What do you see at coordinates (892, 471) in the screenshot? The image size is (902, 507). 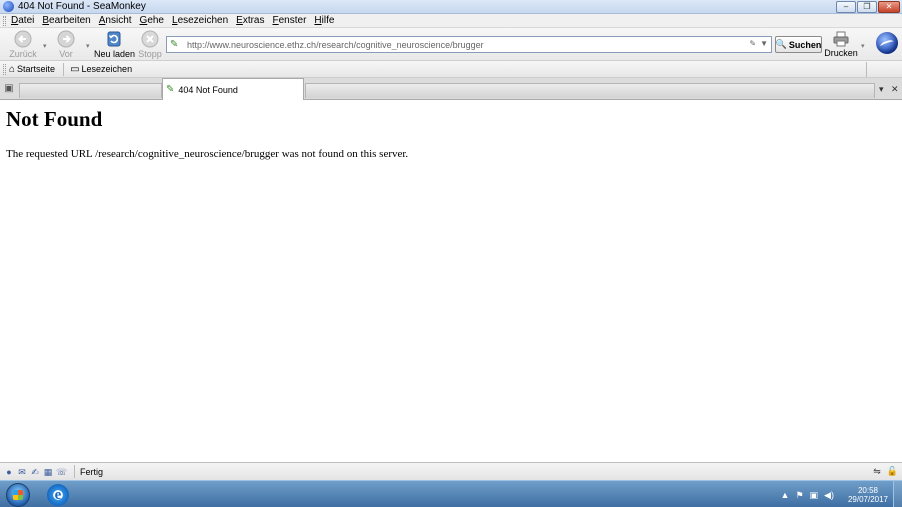 I see `security-lock-icon: 🔓` at bounding box center [892, 471].